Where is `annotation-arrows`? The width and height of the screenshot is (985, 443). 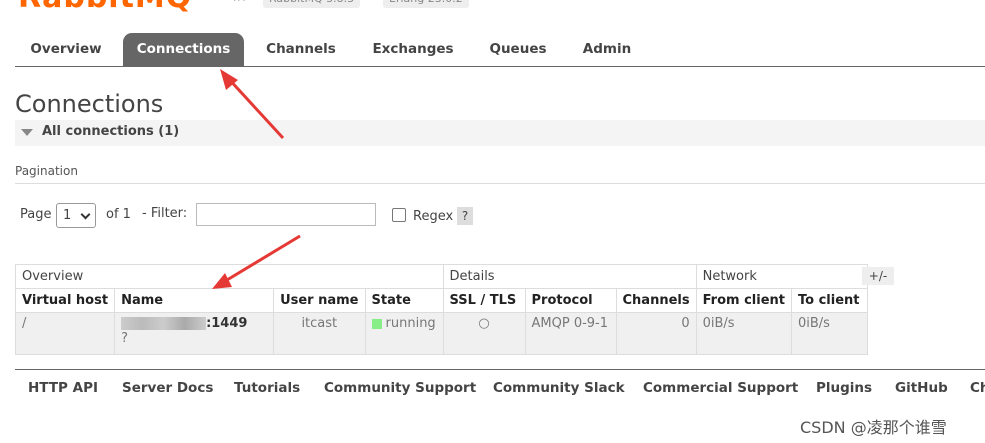 annotation-arrows is located at coordinates (256, 179).